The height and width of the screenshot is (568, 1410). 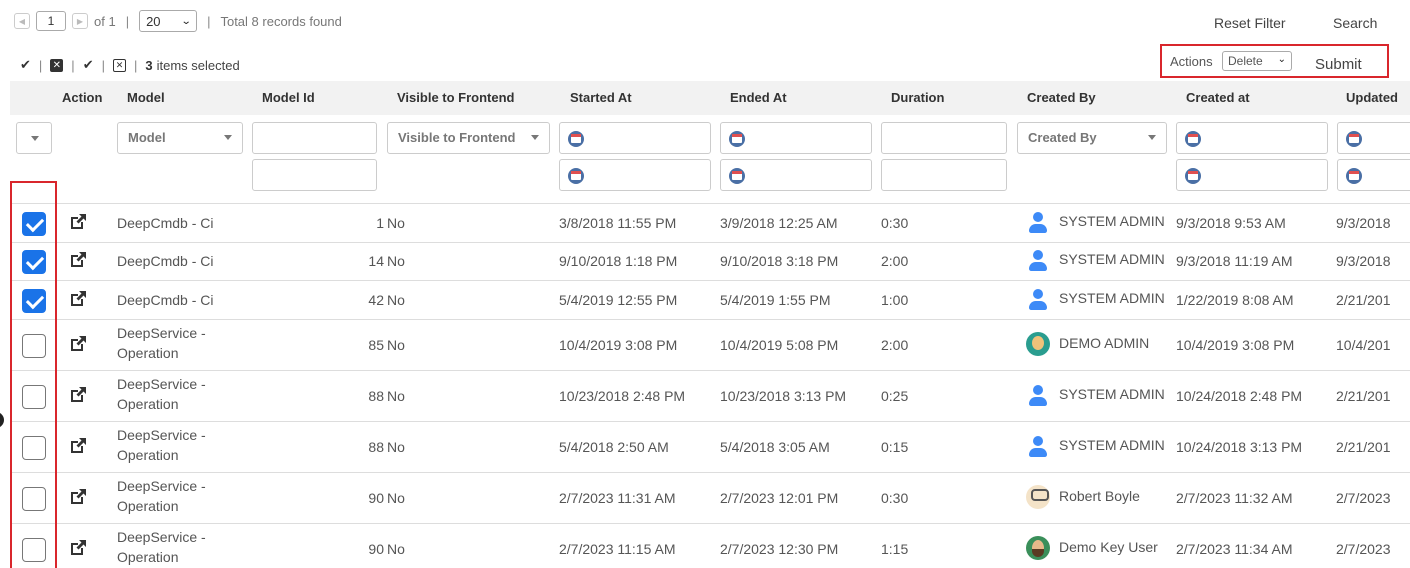 I want to click on ended-to-filter, so click(x=796, y=175).